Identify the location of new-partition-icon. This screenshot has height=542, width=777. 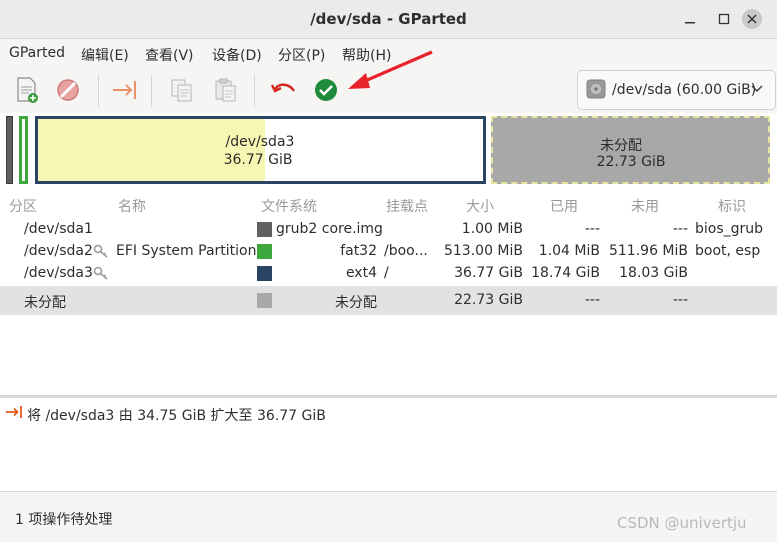
(27, 90).